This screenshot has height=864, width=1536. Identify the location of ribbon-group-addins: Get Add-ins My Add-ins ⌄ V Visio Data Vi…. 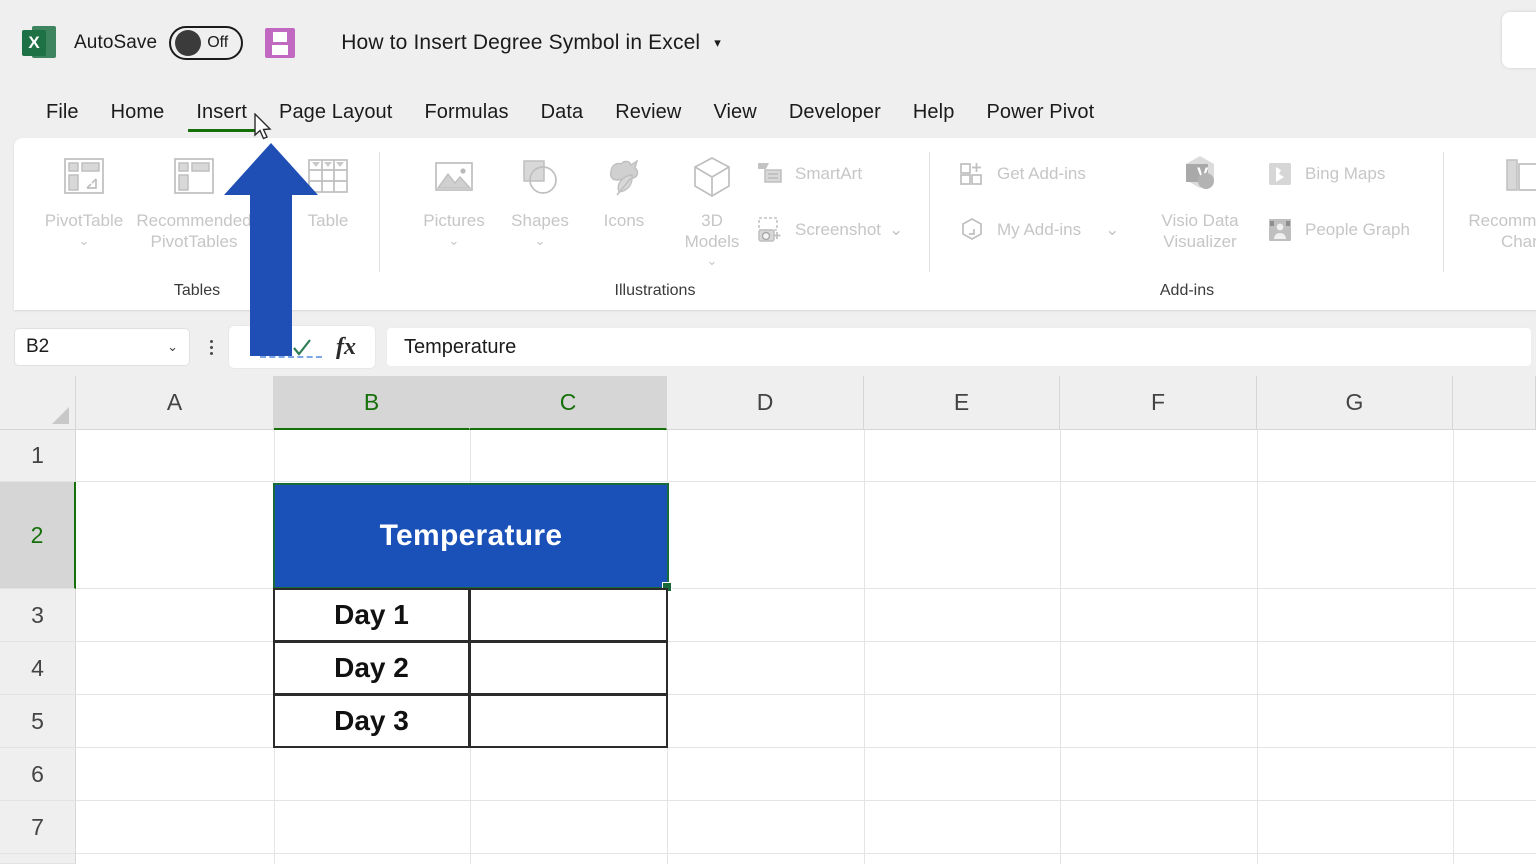
(1187, 224).